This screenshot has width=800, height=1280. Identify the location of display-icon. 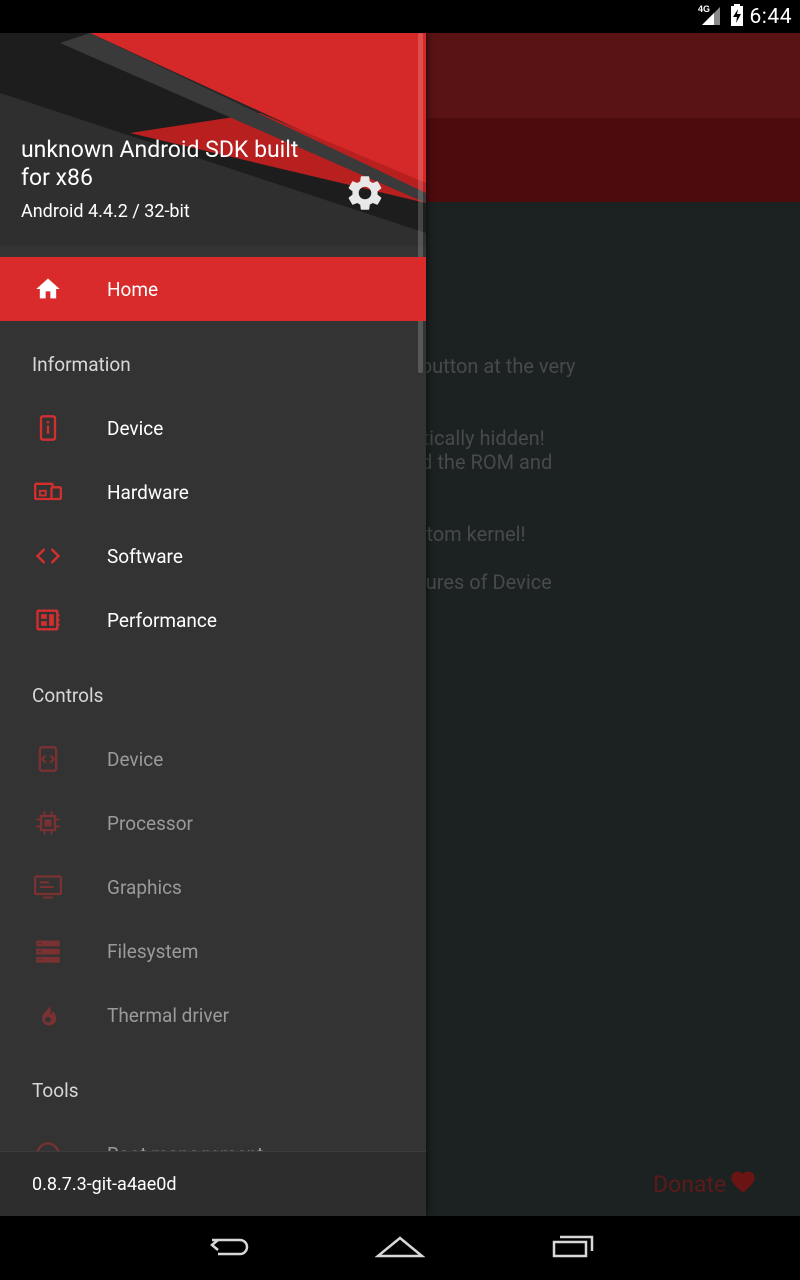
(48, 887).